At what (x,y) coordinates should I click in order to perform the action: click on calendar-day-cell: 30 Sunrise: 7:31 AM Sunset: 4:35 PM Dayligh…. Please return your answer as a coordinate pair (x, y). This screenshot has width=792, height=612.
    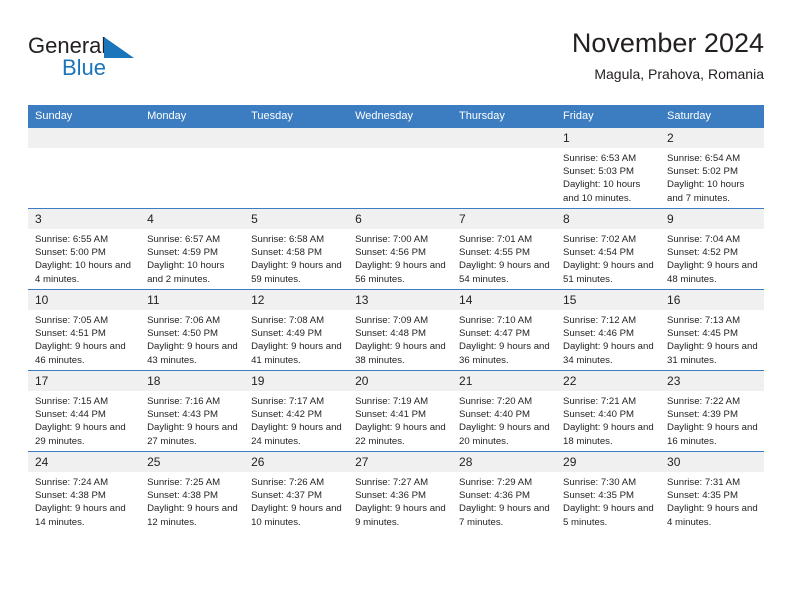
    Looking at the image, I should click on (712, 491).